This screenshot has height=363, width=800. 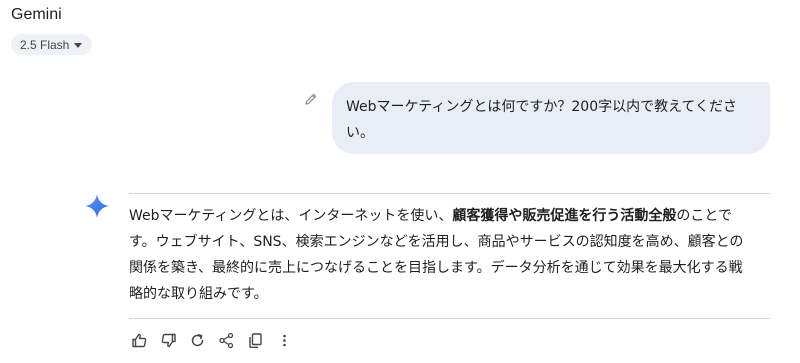 I want to click on thumbs-down-icon, so click(x=168, y=340).